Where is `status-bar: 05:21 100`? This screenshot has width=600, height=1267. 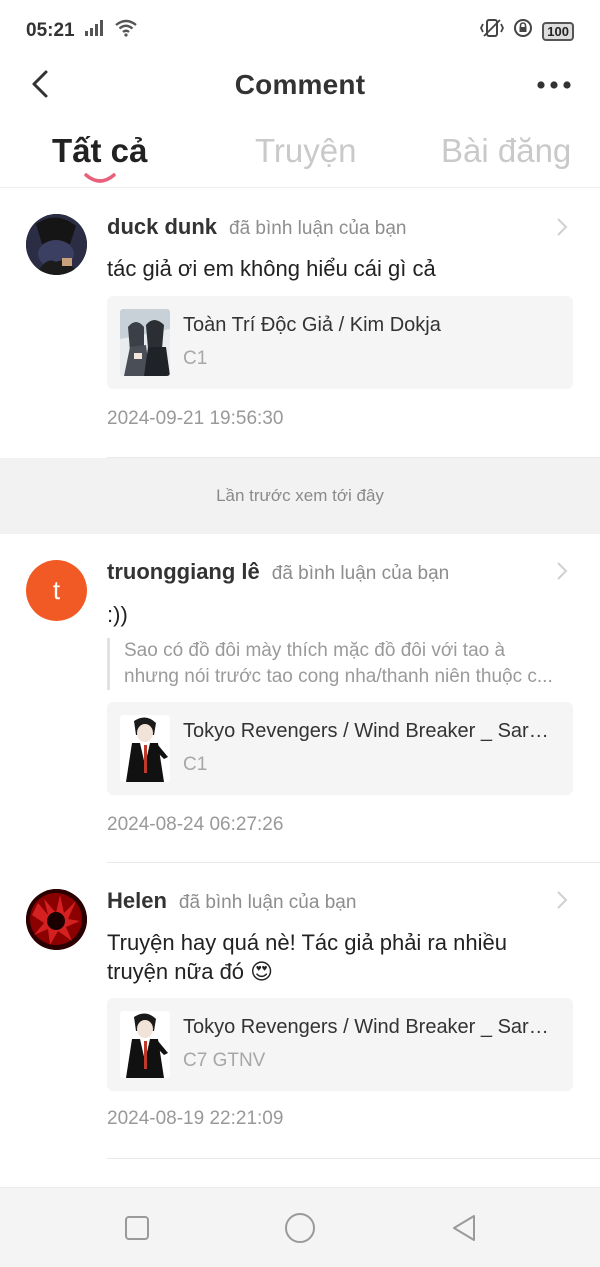 status-bar: 05:21 100 is located at coordinates (300, 31).